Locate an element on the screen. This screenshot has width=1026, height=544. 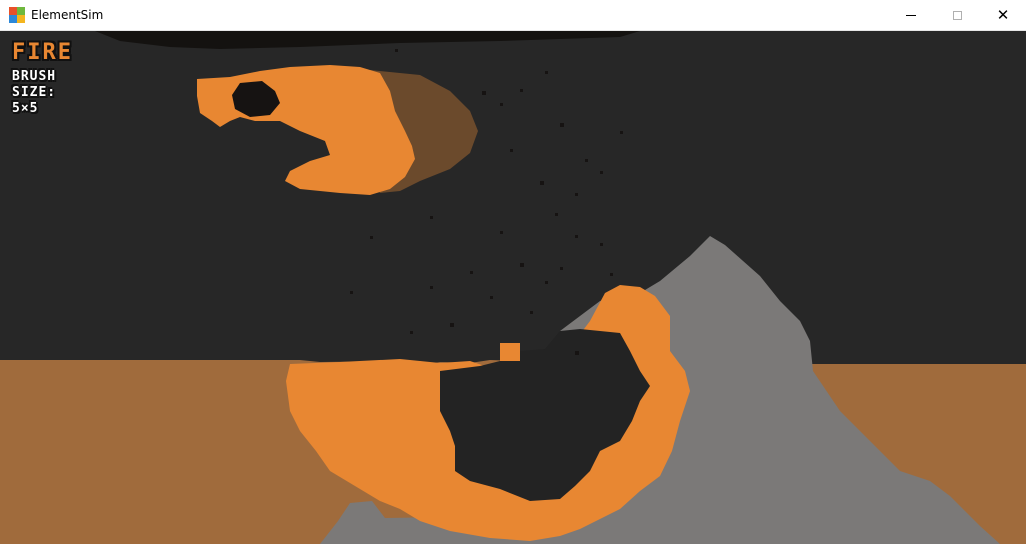
window-title: ElementSim is located at coordinates (67, 15).